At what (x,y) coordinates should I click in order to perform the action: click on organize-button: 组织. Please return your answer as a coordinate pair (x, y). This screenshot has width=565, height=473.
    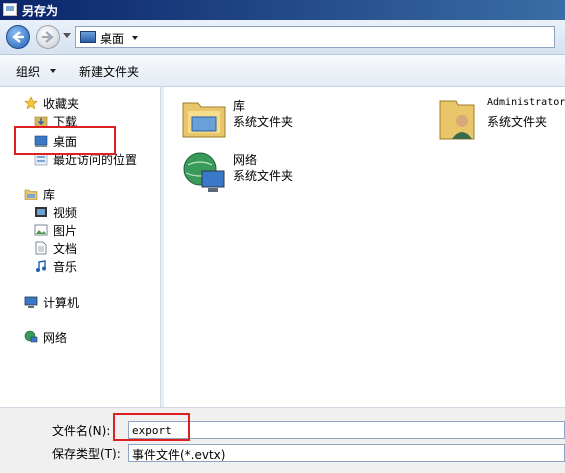
    Looking at the image, I should click on (28, 71).